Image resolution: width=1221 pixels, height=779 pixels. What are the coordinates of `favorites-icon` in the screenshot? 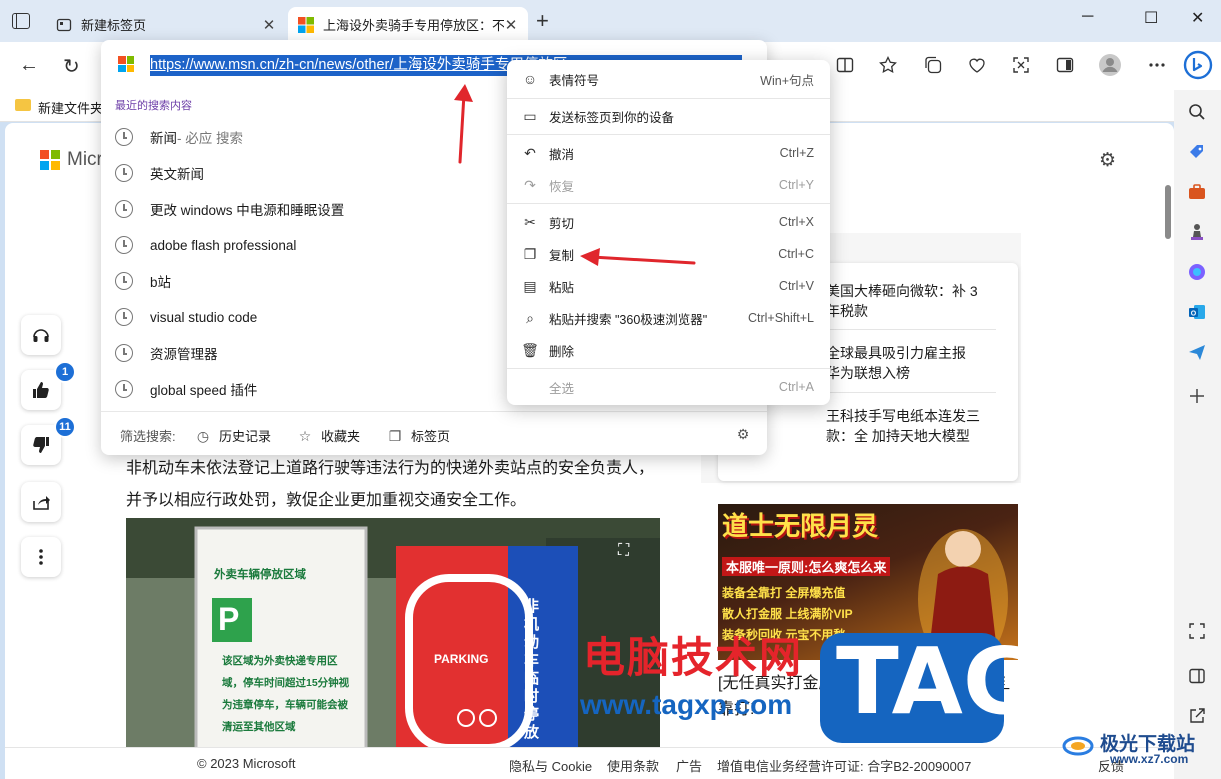 It's located at (888, 65).